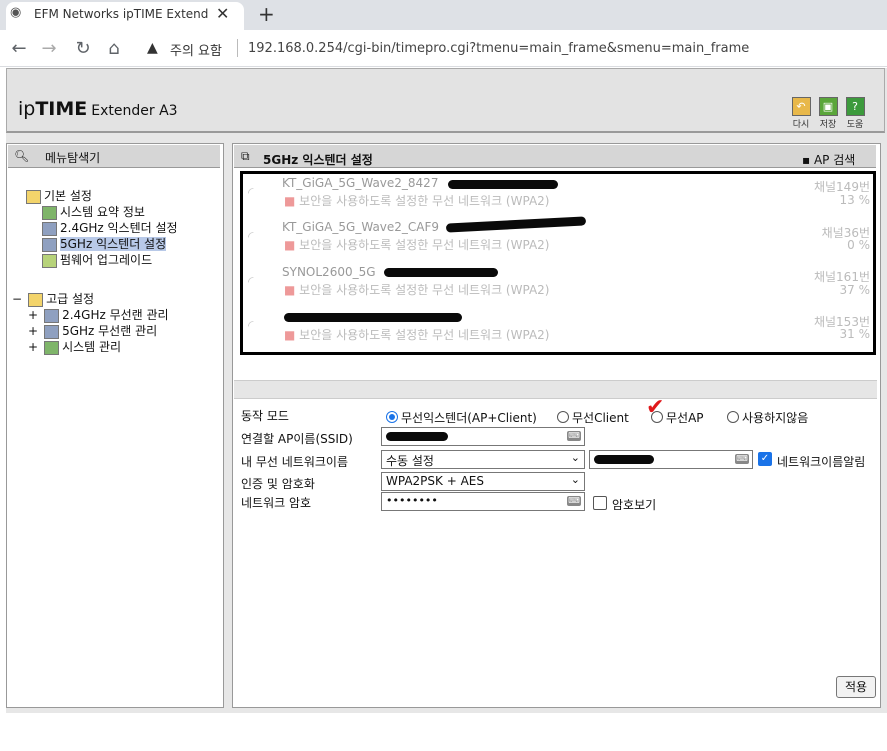  Describe the element at coordinates (483, 501) in the screenshot. I see `password-input: •••••••• ⌨` at that location.